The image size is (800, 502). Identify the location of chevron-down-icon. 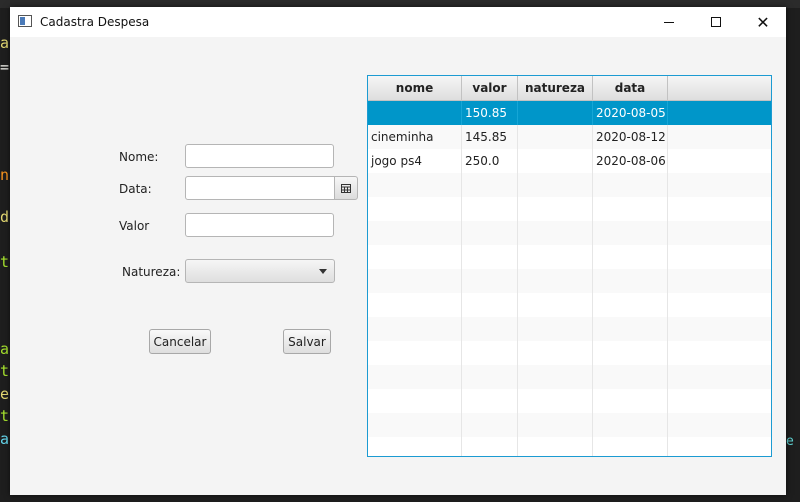
(323, 271).